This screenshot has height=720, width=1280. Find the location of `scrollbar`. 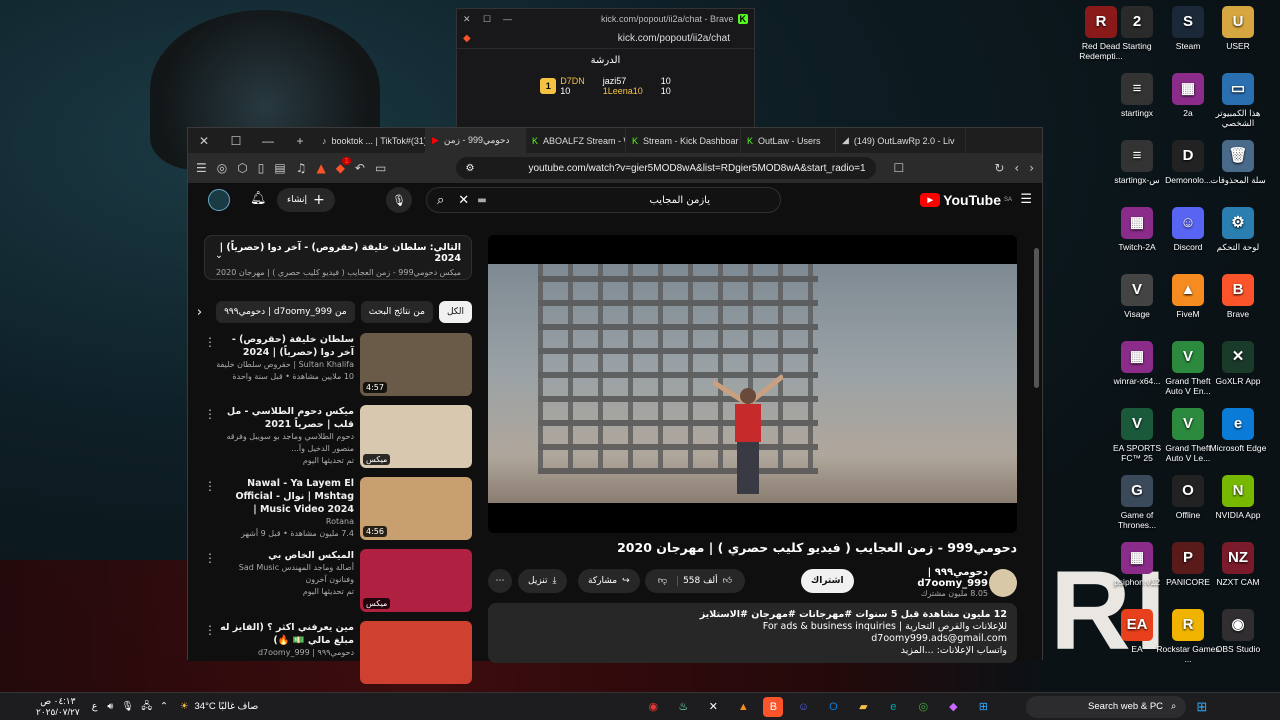

scrollbar is located at coordinates (1036, 318).